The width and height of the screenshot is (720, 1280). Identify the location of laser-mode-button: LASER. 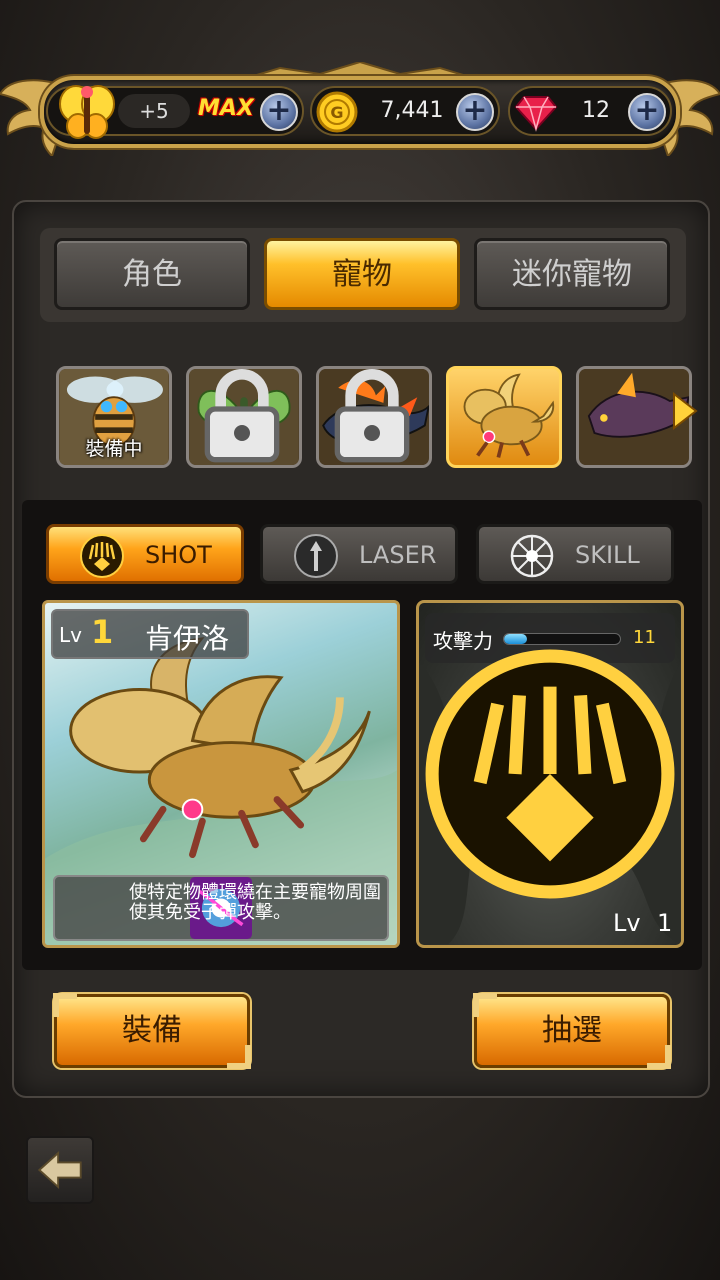
(359, 554).